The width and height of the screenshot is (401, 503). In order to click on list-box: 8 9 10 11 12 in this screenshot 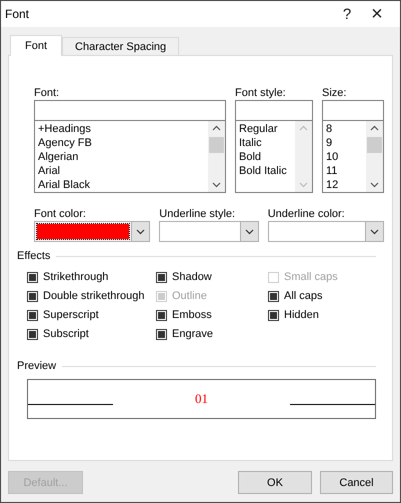, I will do `click(353, 156)`.